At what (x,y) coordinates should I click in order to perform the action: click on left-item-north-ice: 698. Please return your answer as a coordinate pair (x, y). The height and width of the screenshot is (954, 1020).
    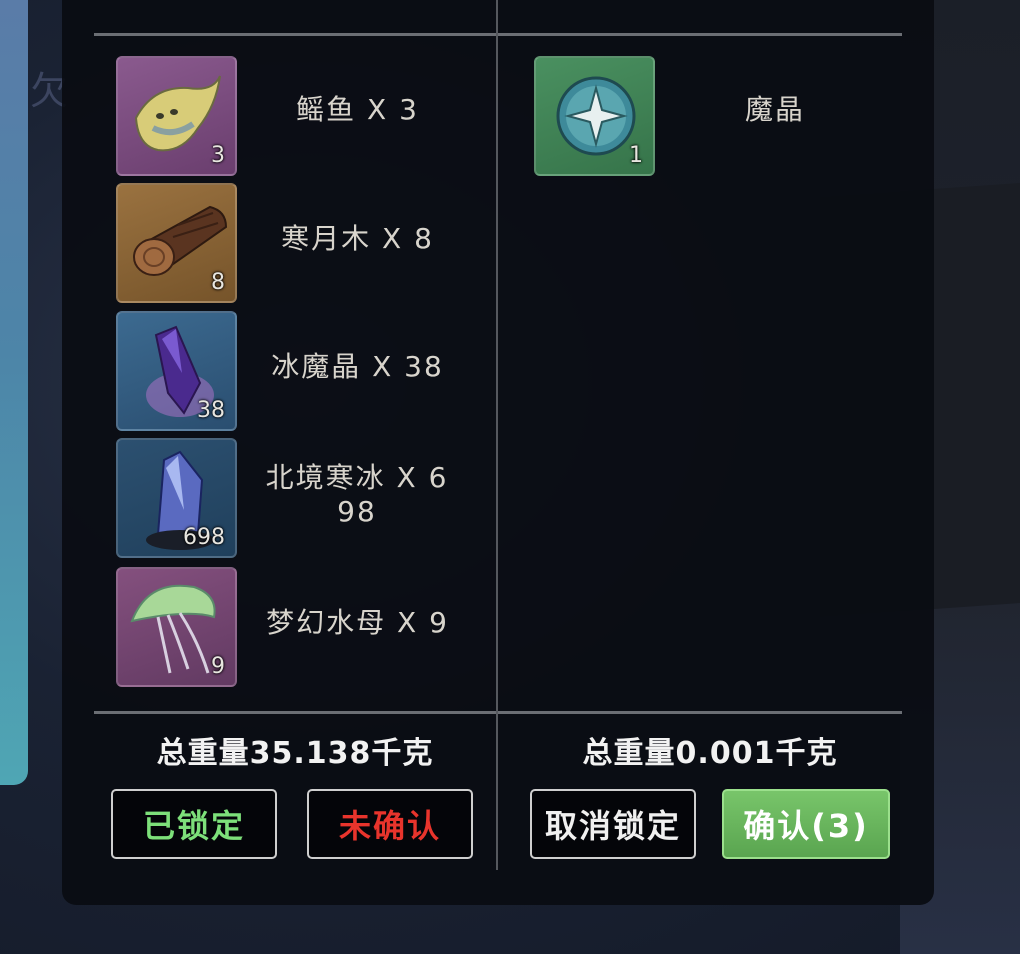
    Looking at the image, I should click on (176, 498).